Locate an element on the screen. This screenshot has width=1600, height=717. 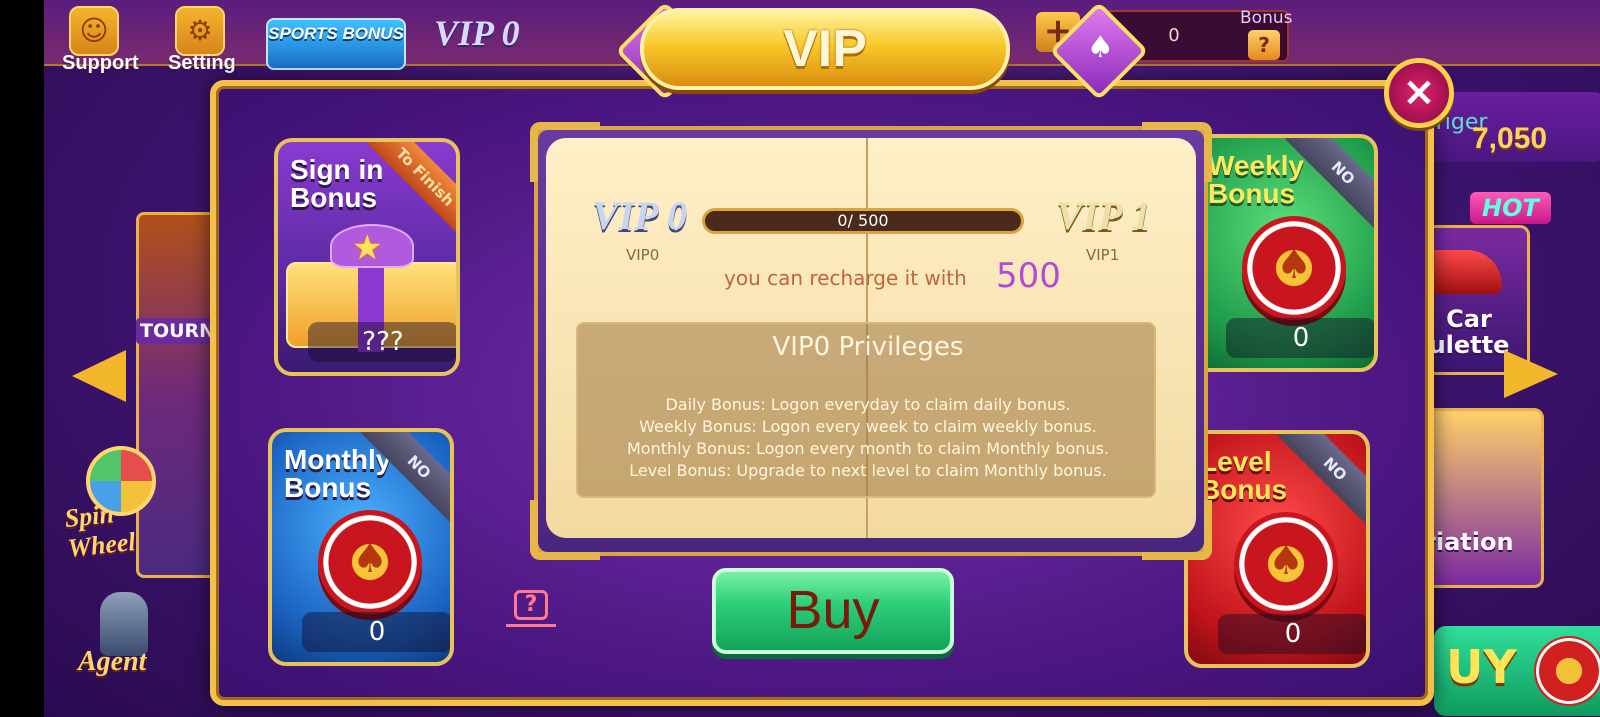
monthly-bonus-card: Monthly Bonus NO ♠ 0 is located at coordinates (361, 547).